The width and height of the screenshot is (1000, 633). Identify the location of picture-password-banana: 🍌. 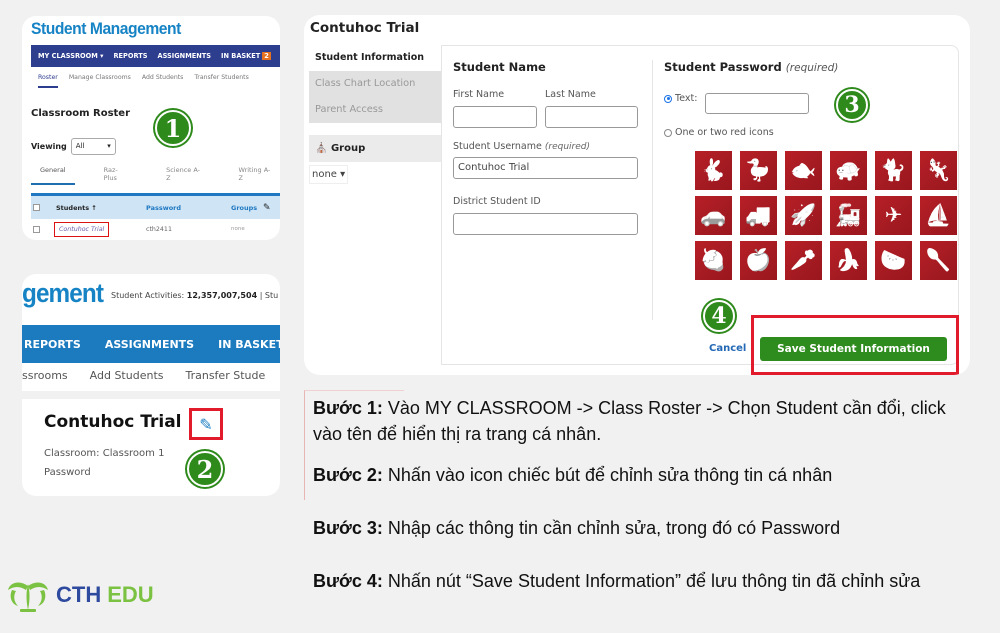
(848, 260).